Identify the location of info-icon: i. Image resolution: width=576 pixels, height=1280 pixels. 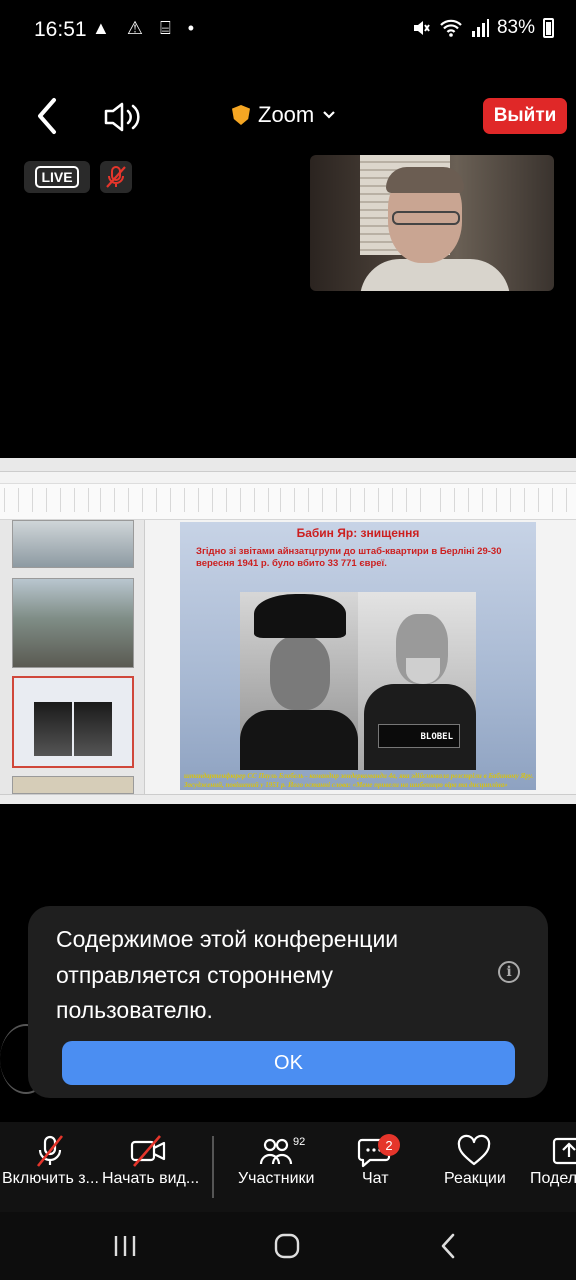
(509, 972).